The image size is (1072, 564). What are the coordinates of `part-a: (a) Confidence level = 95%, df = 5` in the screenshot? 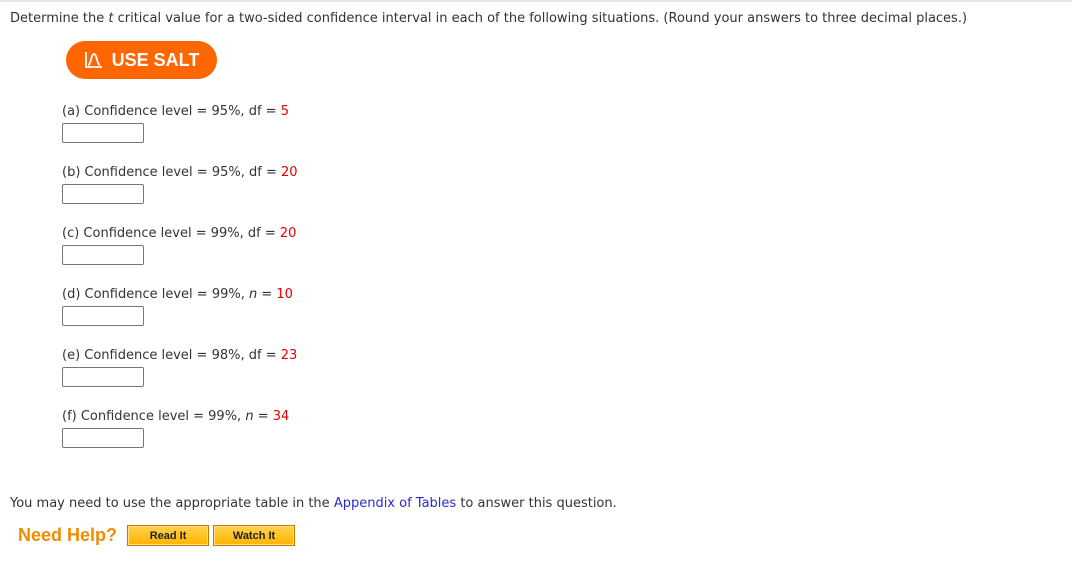 It's located at (175, 123).